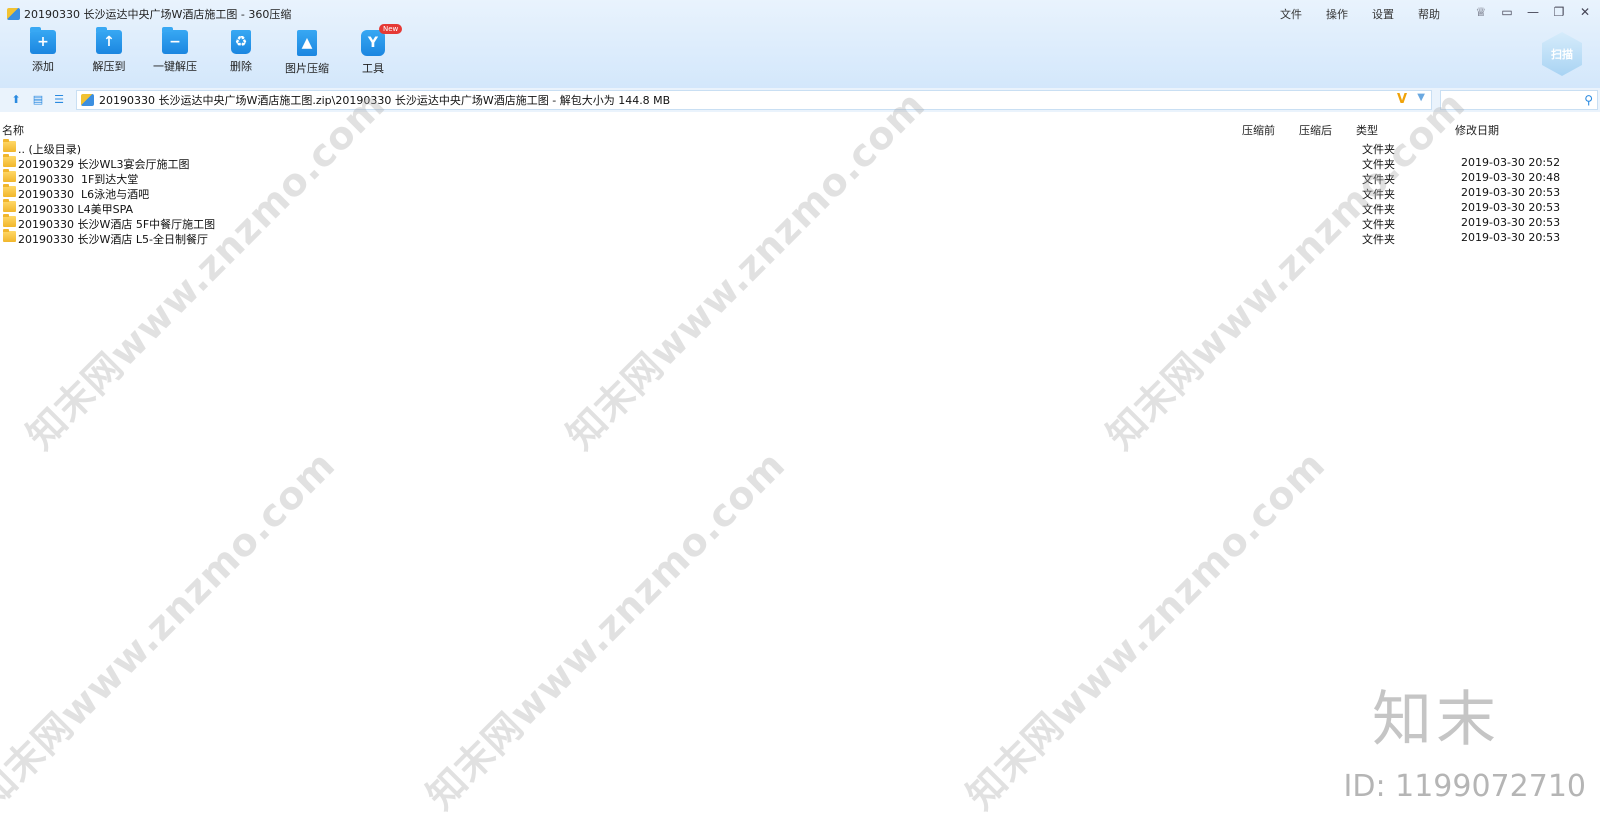 The image size is (1600, 836). What do you see at coordinates (158, 14) in the screenshot?
I see `window-title: 20190330 长沙运达中央广场W酒店施工图 - 360压缩` at bounding box center [158, 14].